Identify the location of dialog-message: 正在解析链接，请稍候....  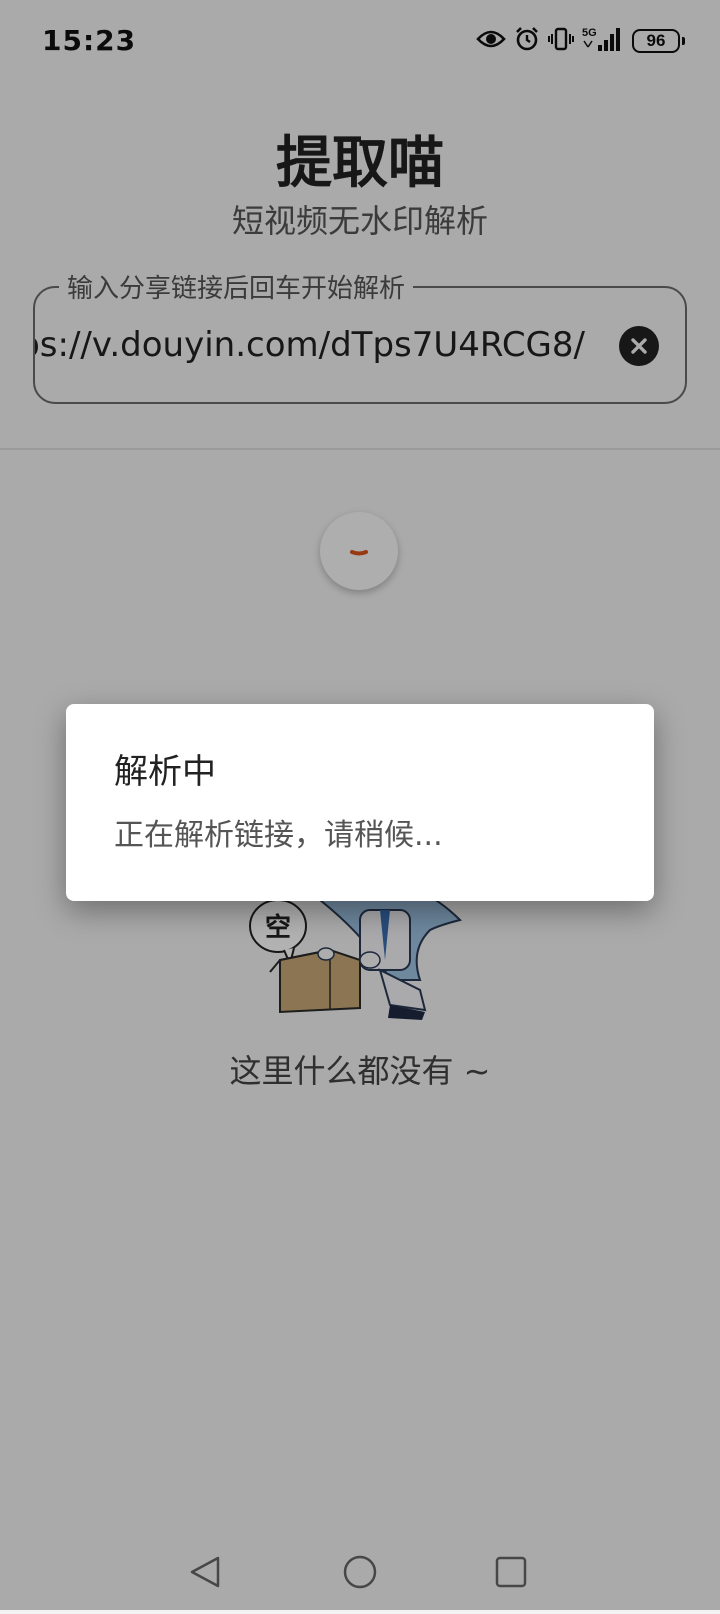
(278, 835).